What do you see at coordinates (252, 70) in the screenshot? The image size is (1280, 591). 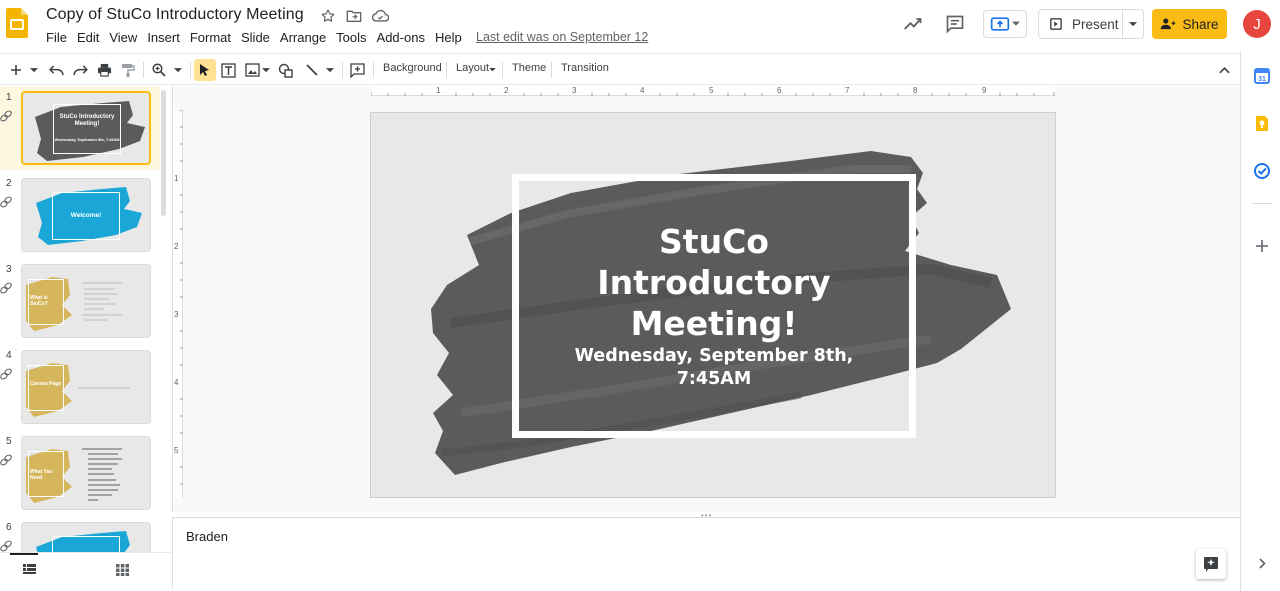 I see `insert-image-icon` at bounding box center [252, 70].